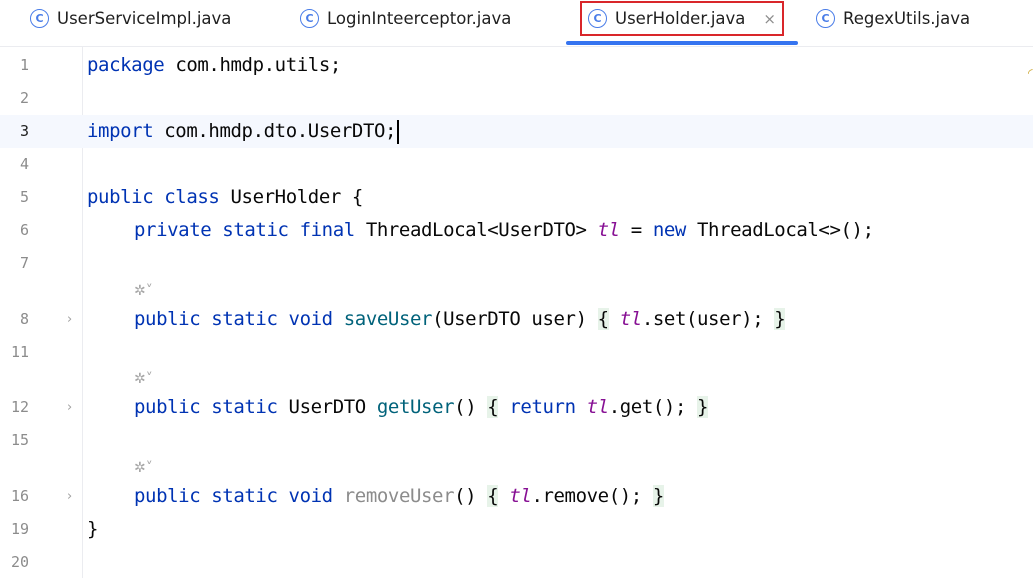  Describe the element at coordinates (419, 18) in the screenshot. I see `tab-label: LoginInteerceptor.java` at that location.